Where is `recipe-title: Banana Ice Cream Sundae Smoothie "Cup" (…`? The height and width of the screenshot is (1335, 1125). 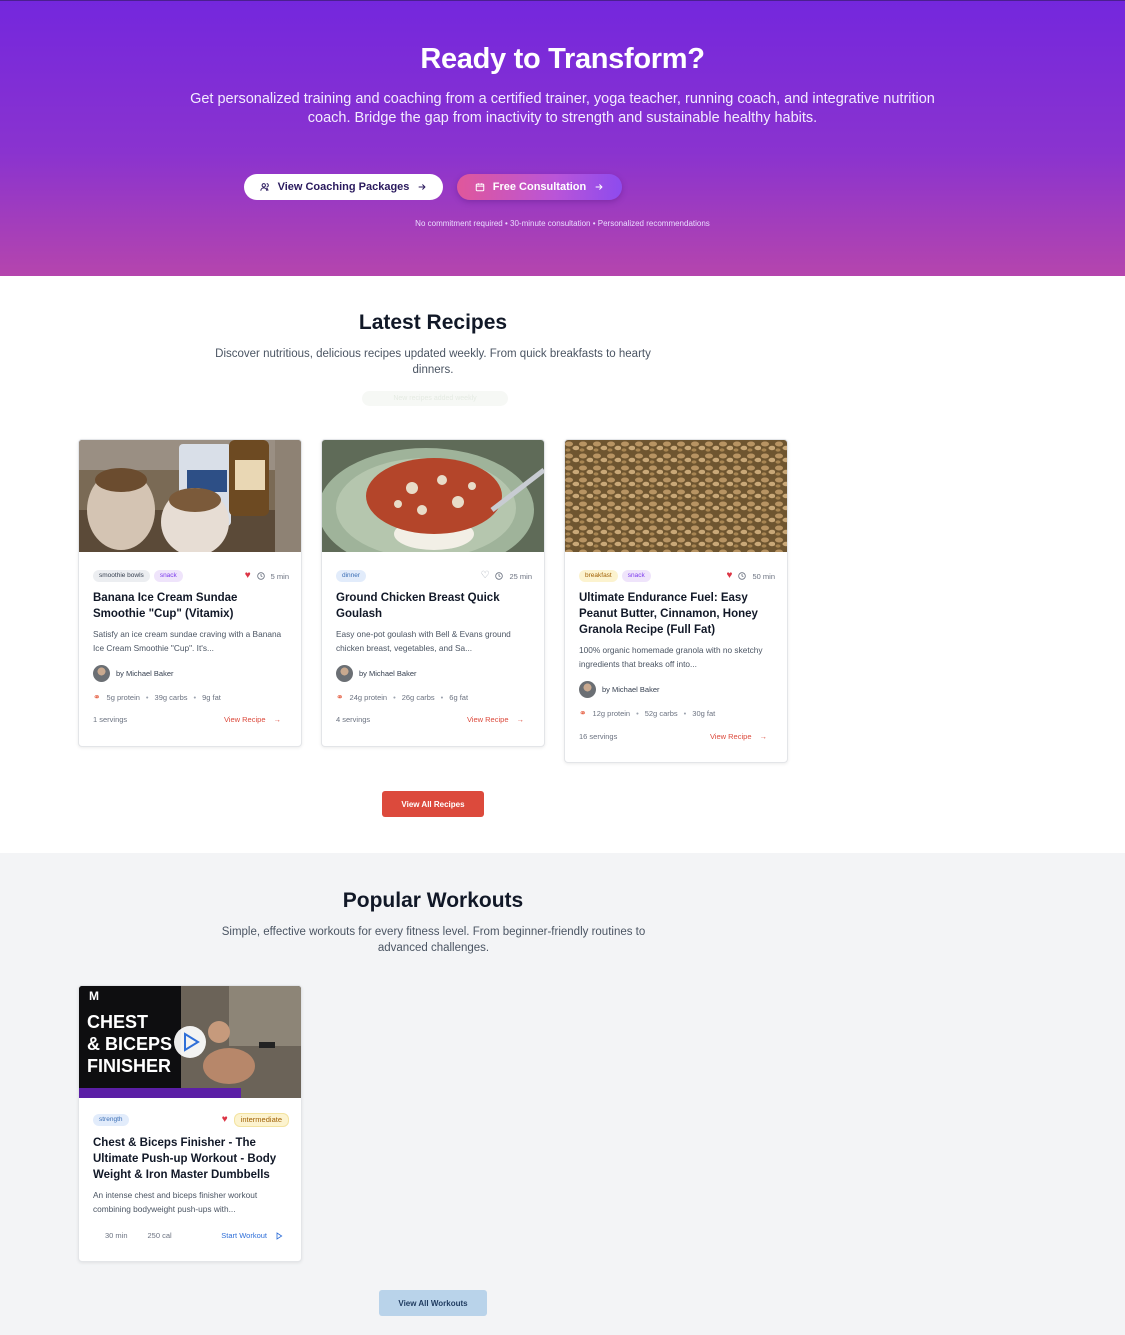
recipe-title: Banana Ice Cream Sundae Smoothie "Cup" (… is located at coordinates (192, 606).